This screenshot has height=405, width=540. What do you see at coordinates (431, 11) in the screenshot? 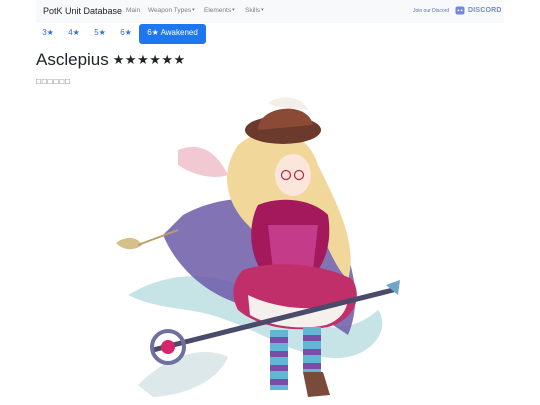
I see `join-discord-link: Join our Discord` at bounding box center [431, 11].